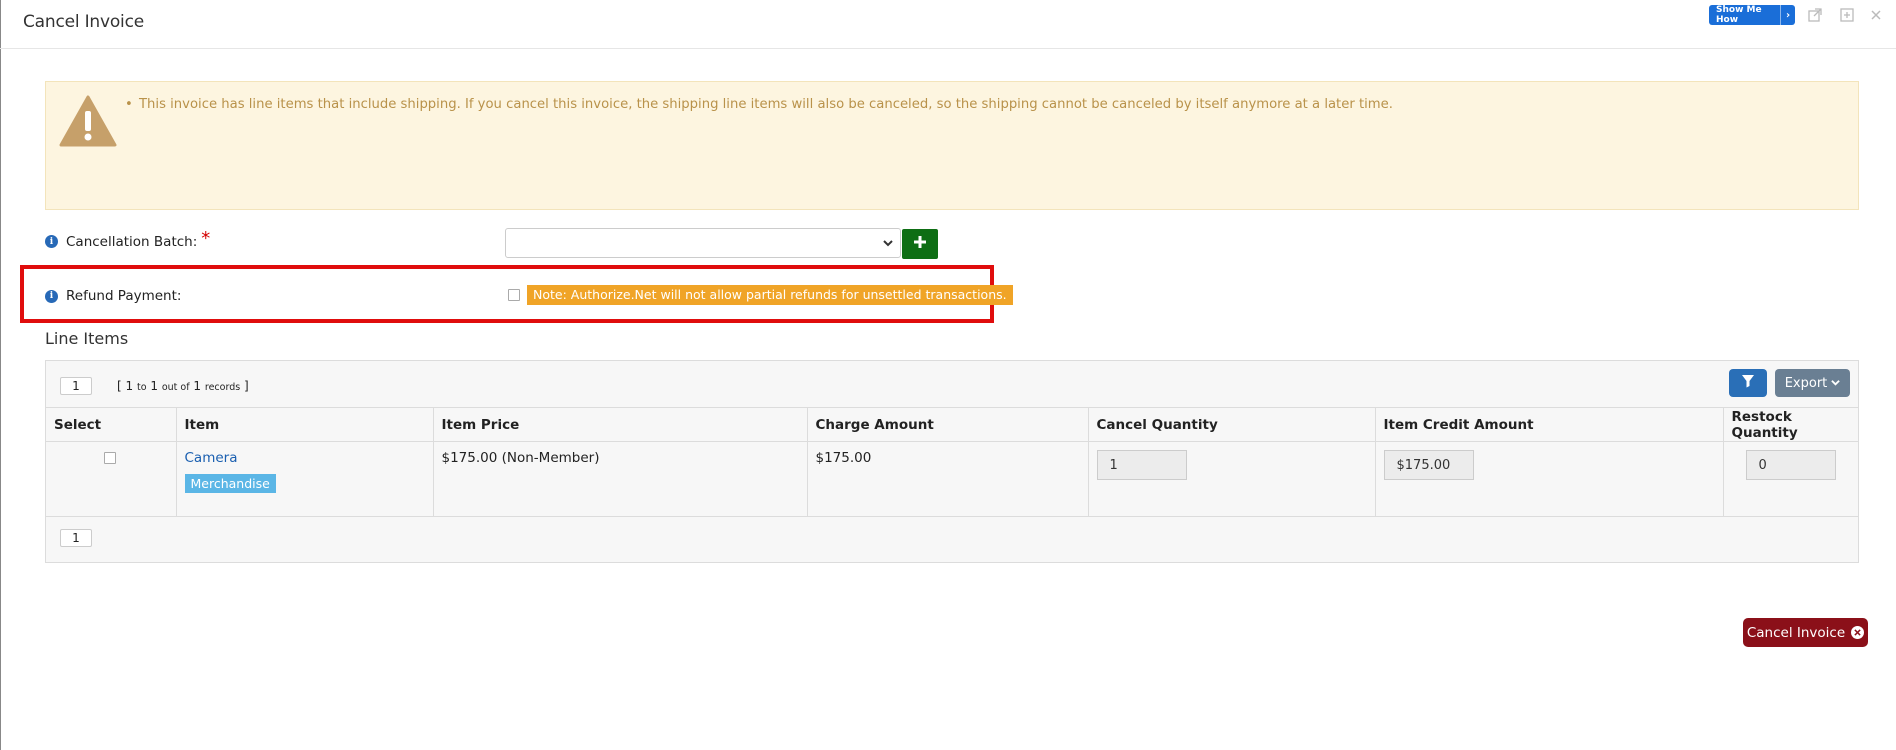 This screenshot has width=1896, height=750. Describe the element at coordinates (246, 386) in the screenshot. I see `records-close-bracket: ]` at that location.